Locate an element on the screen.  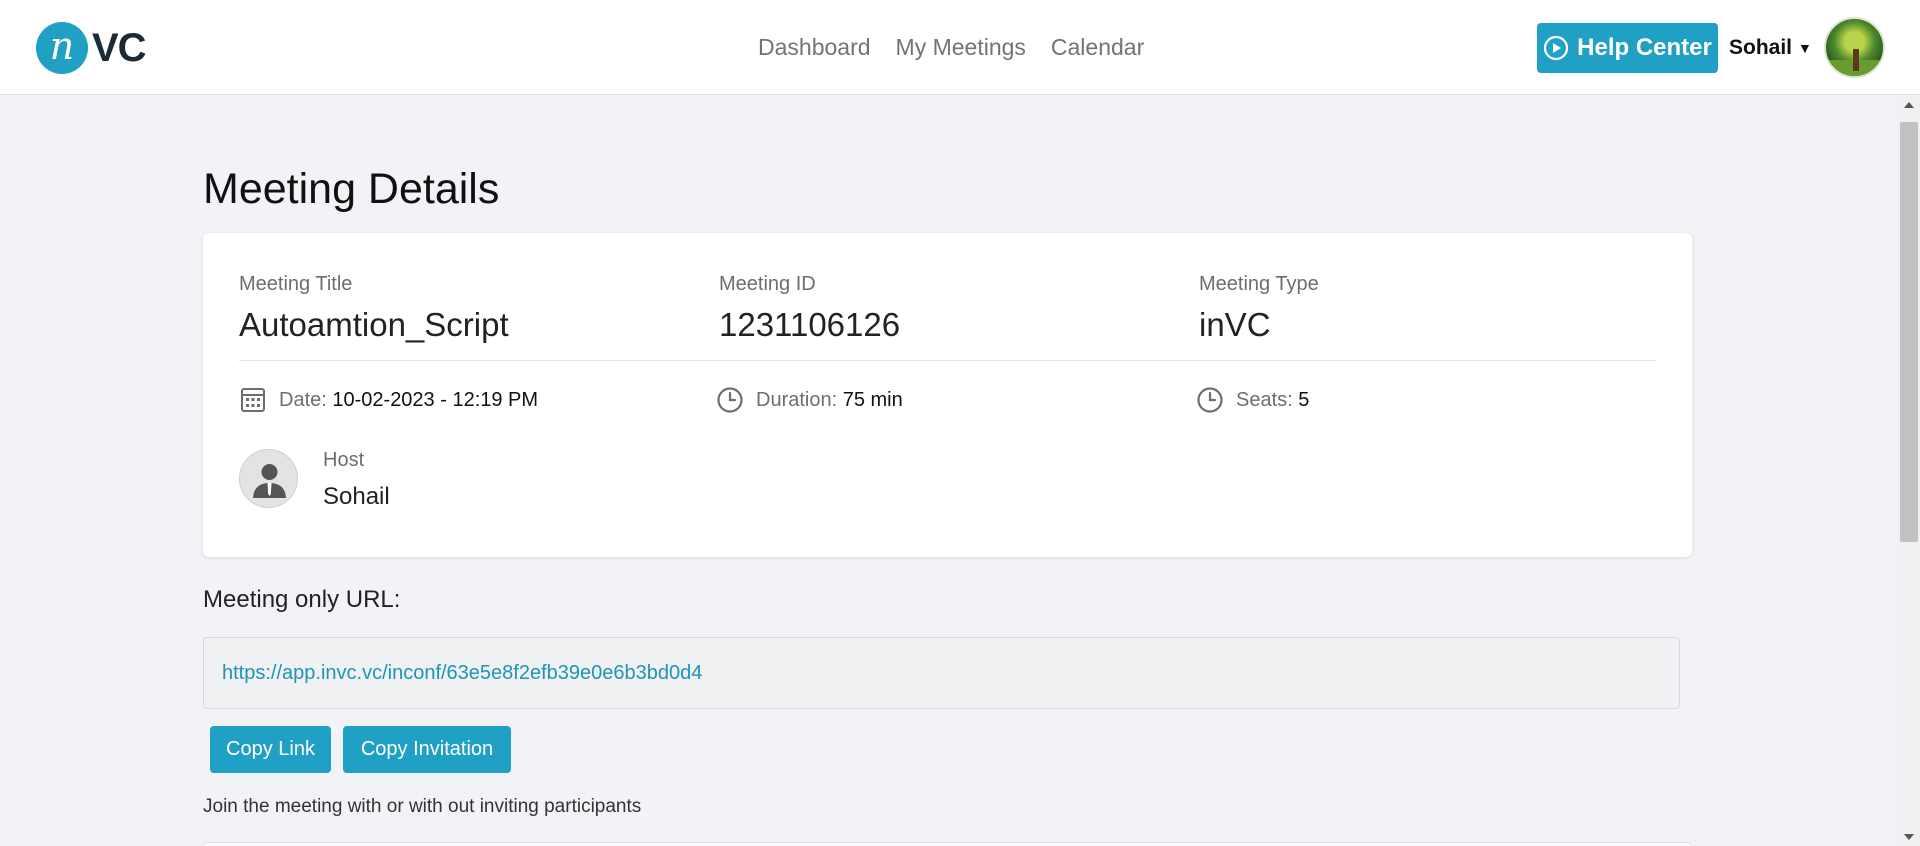
date-value: 10-02-2023 - 12:19 PM is located at coordinates (435, 399).